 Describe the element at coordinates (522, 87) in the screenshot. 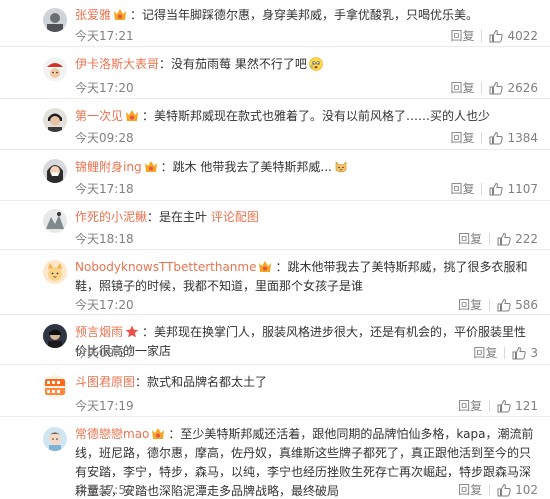

I see `like-count: 2626` at that location.